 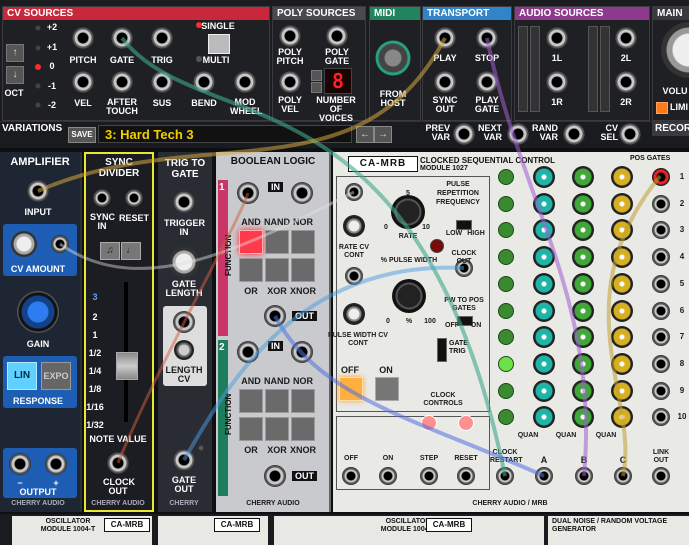 I want to click on logic1-nand-button, so click(x=277, y=242).